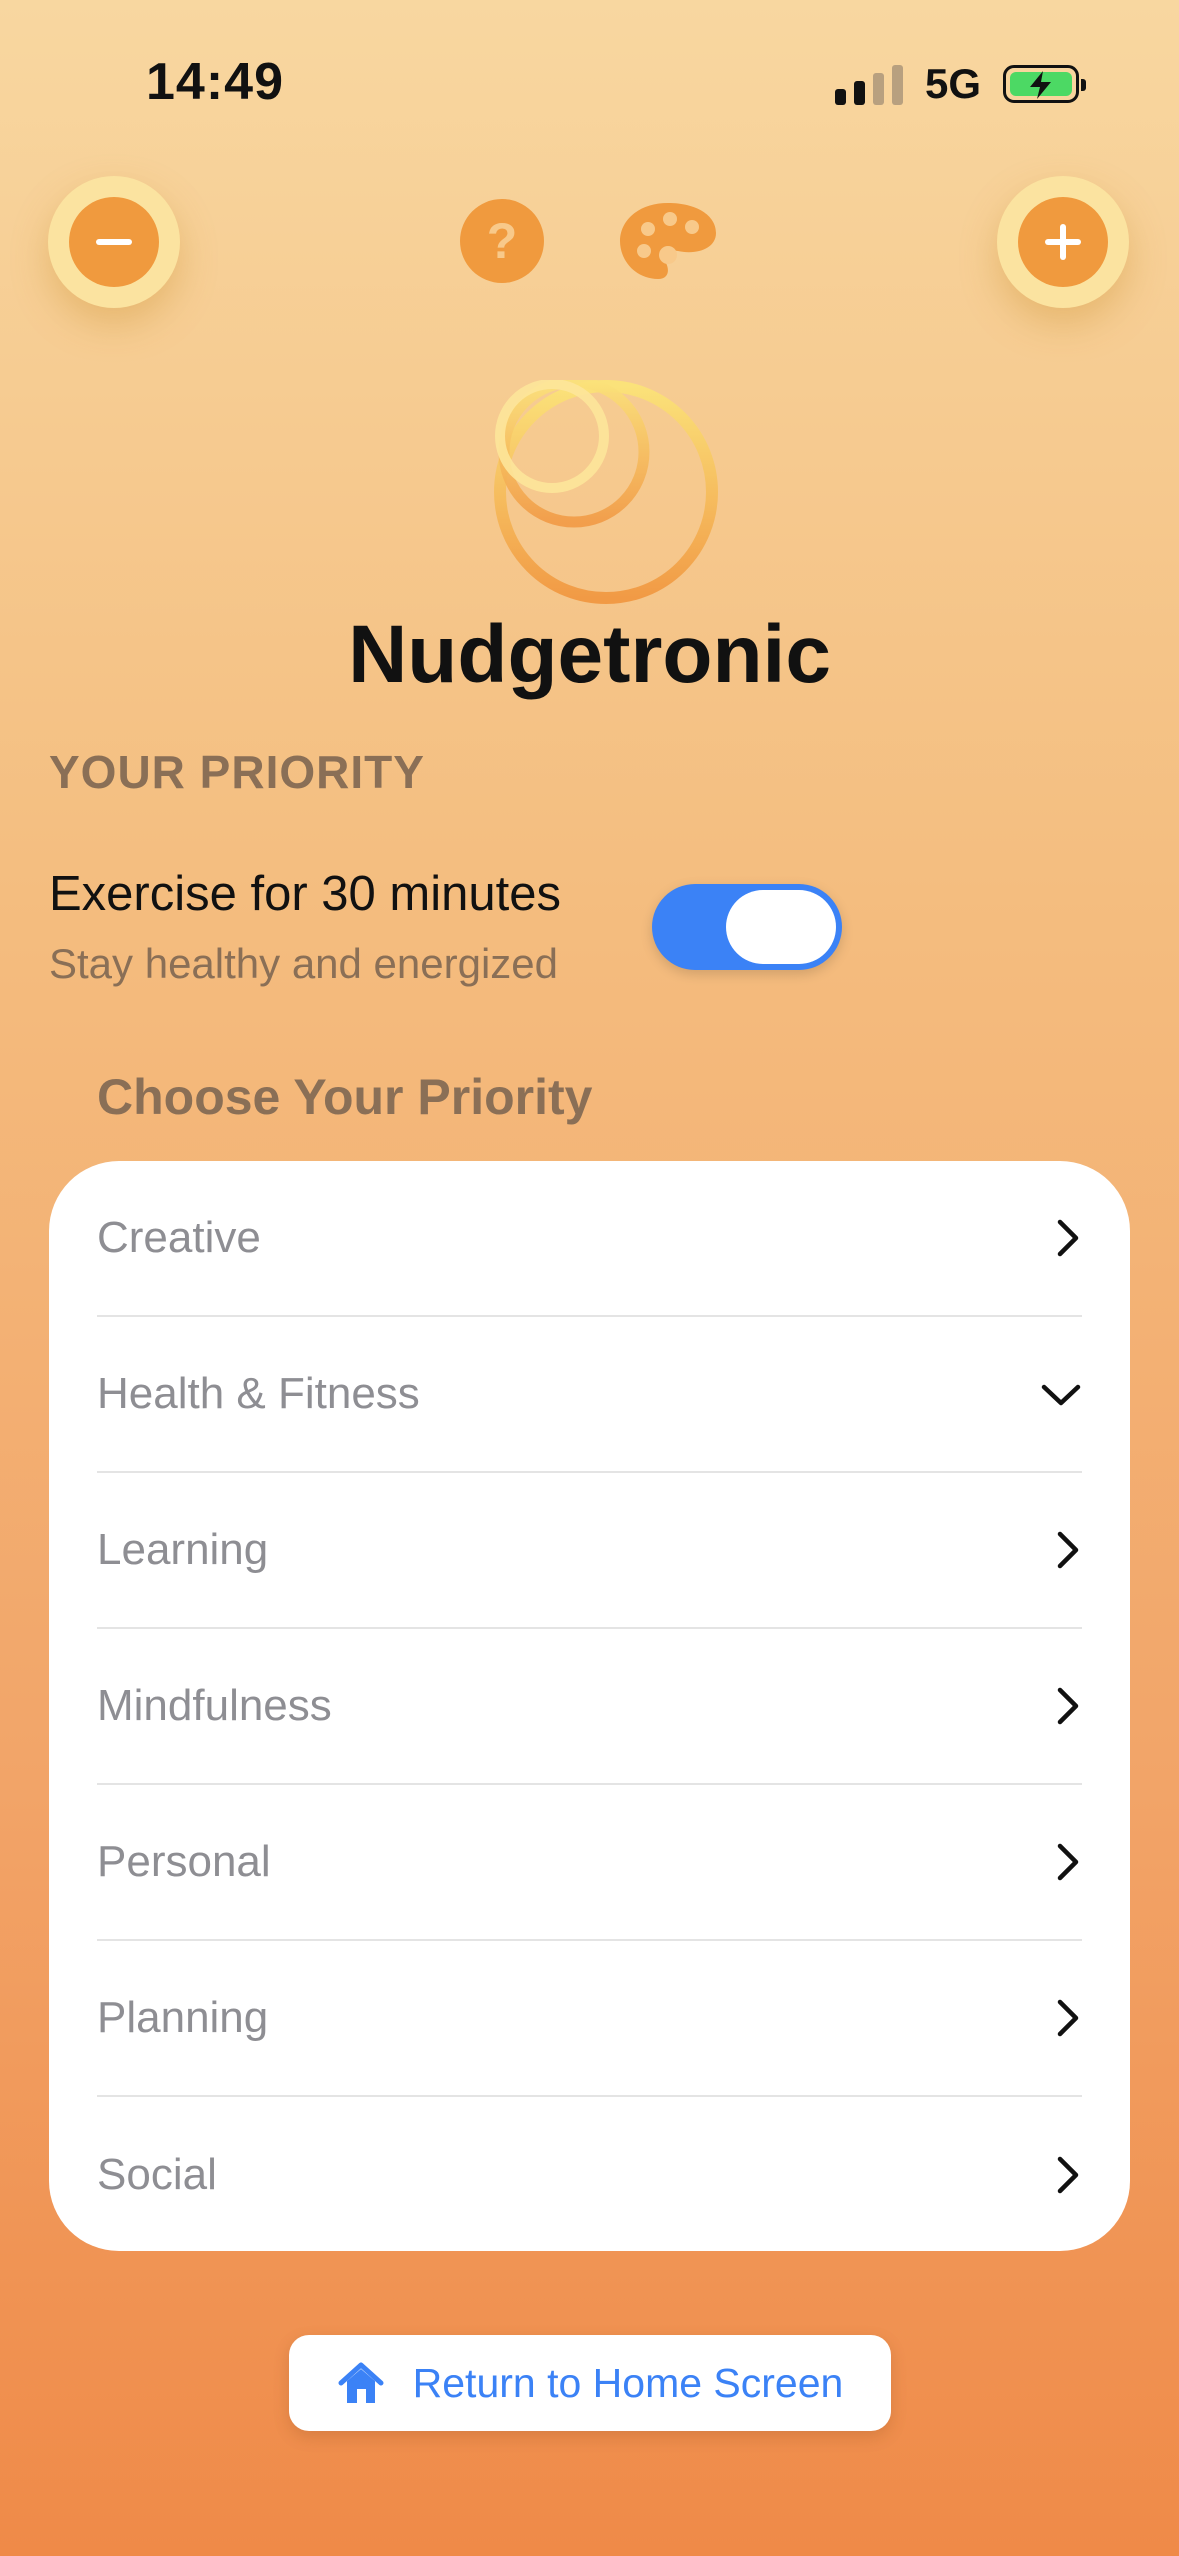  I want to click on choose-priority-heading: Choose Your Priority, so click(345, 1097).